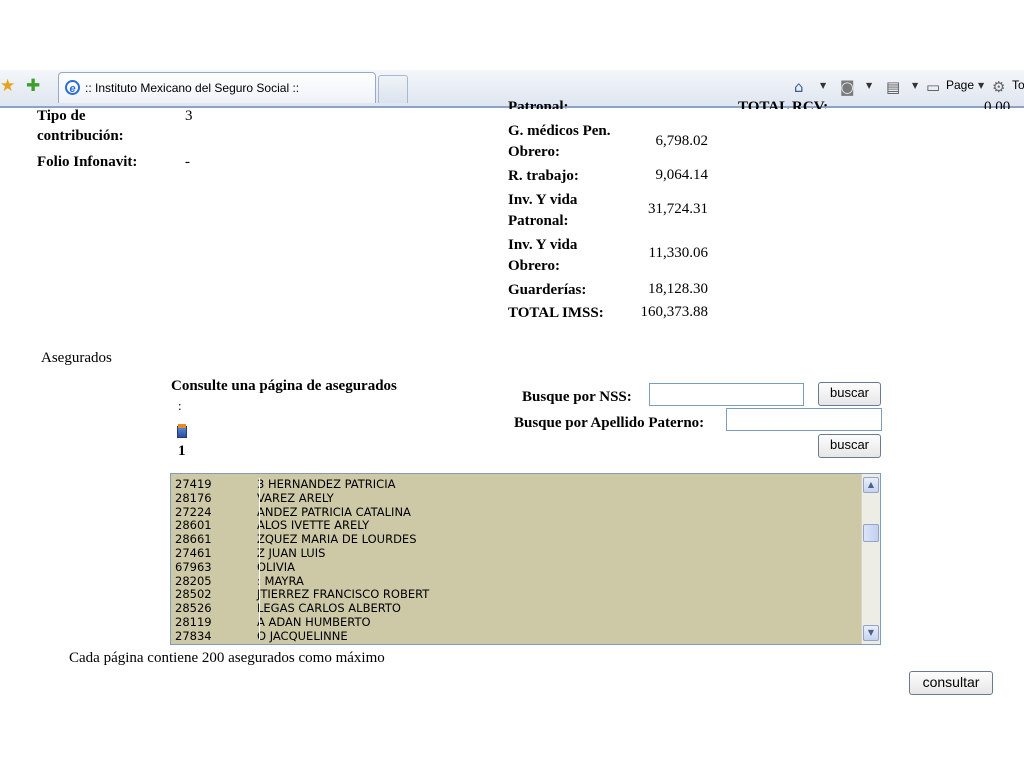 This screenshot has height=768, width=1024. What do you see at coordinates (291, 553) in the screenshot?
I see `list-item-name: Z JUAN LUIS` at bounding box center [291, 553].